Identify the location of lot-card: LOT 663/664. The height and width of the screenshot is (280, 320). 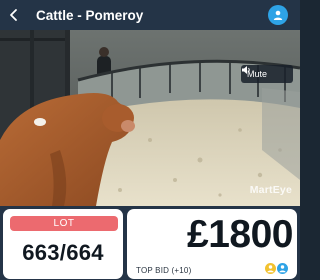
(63, 244).